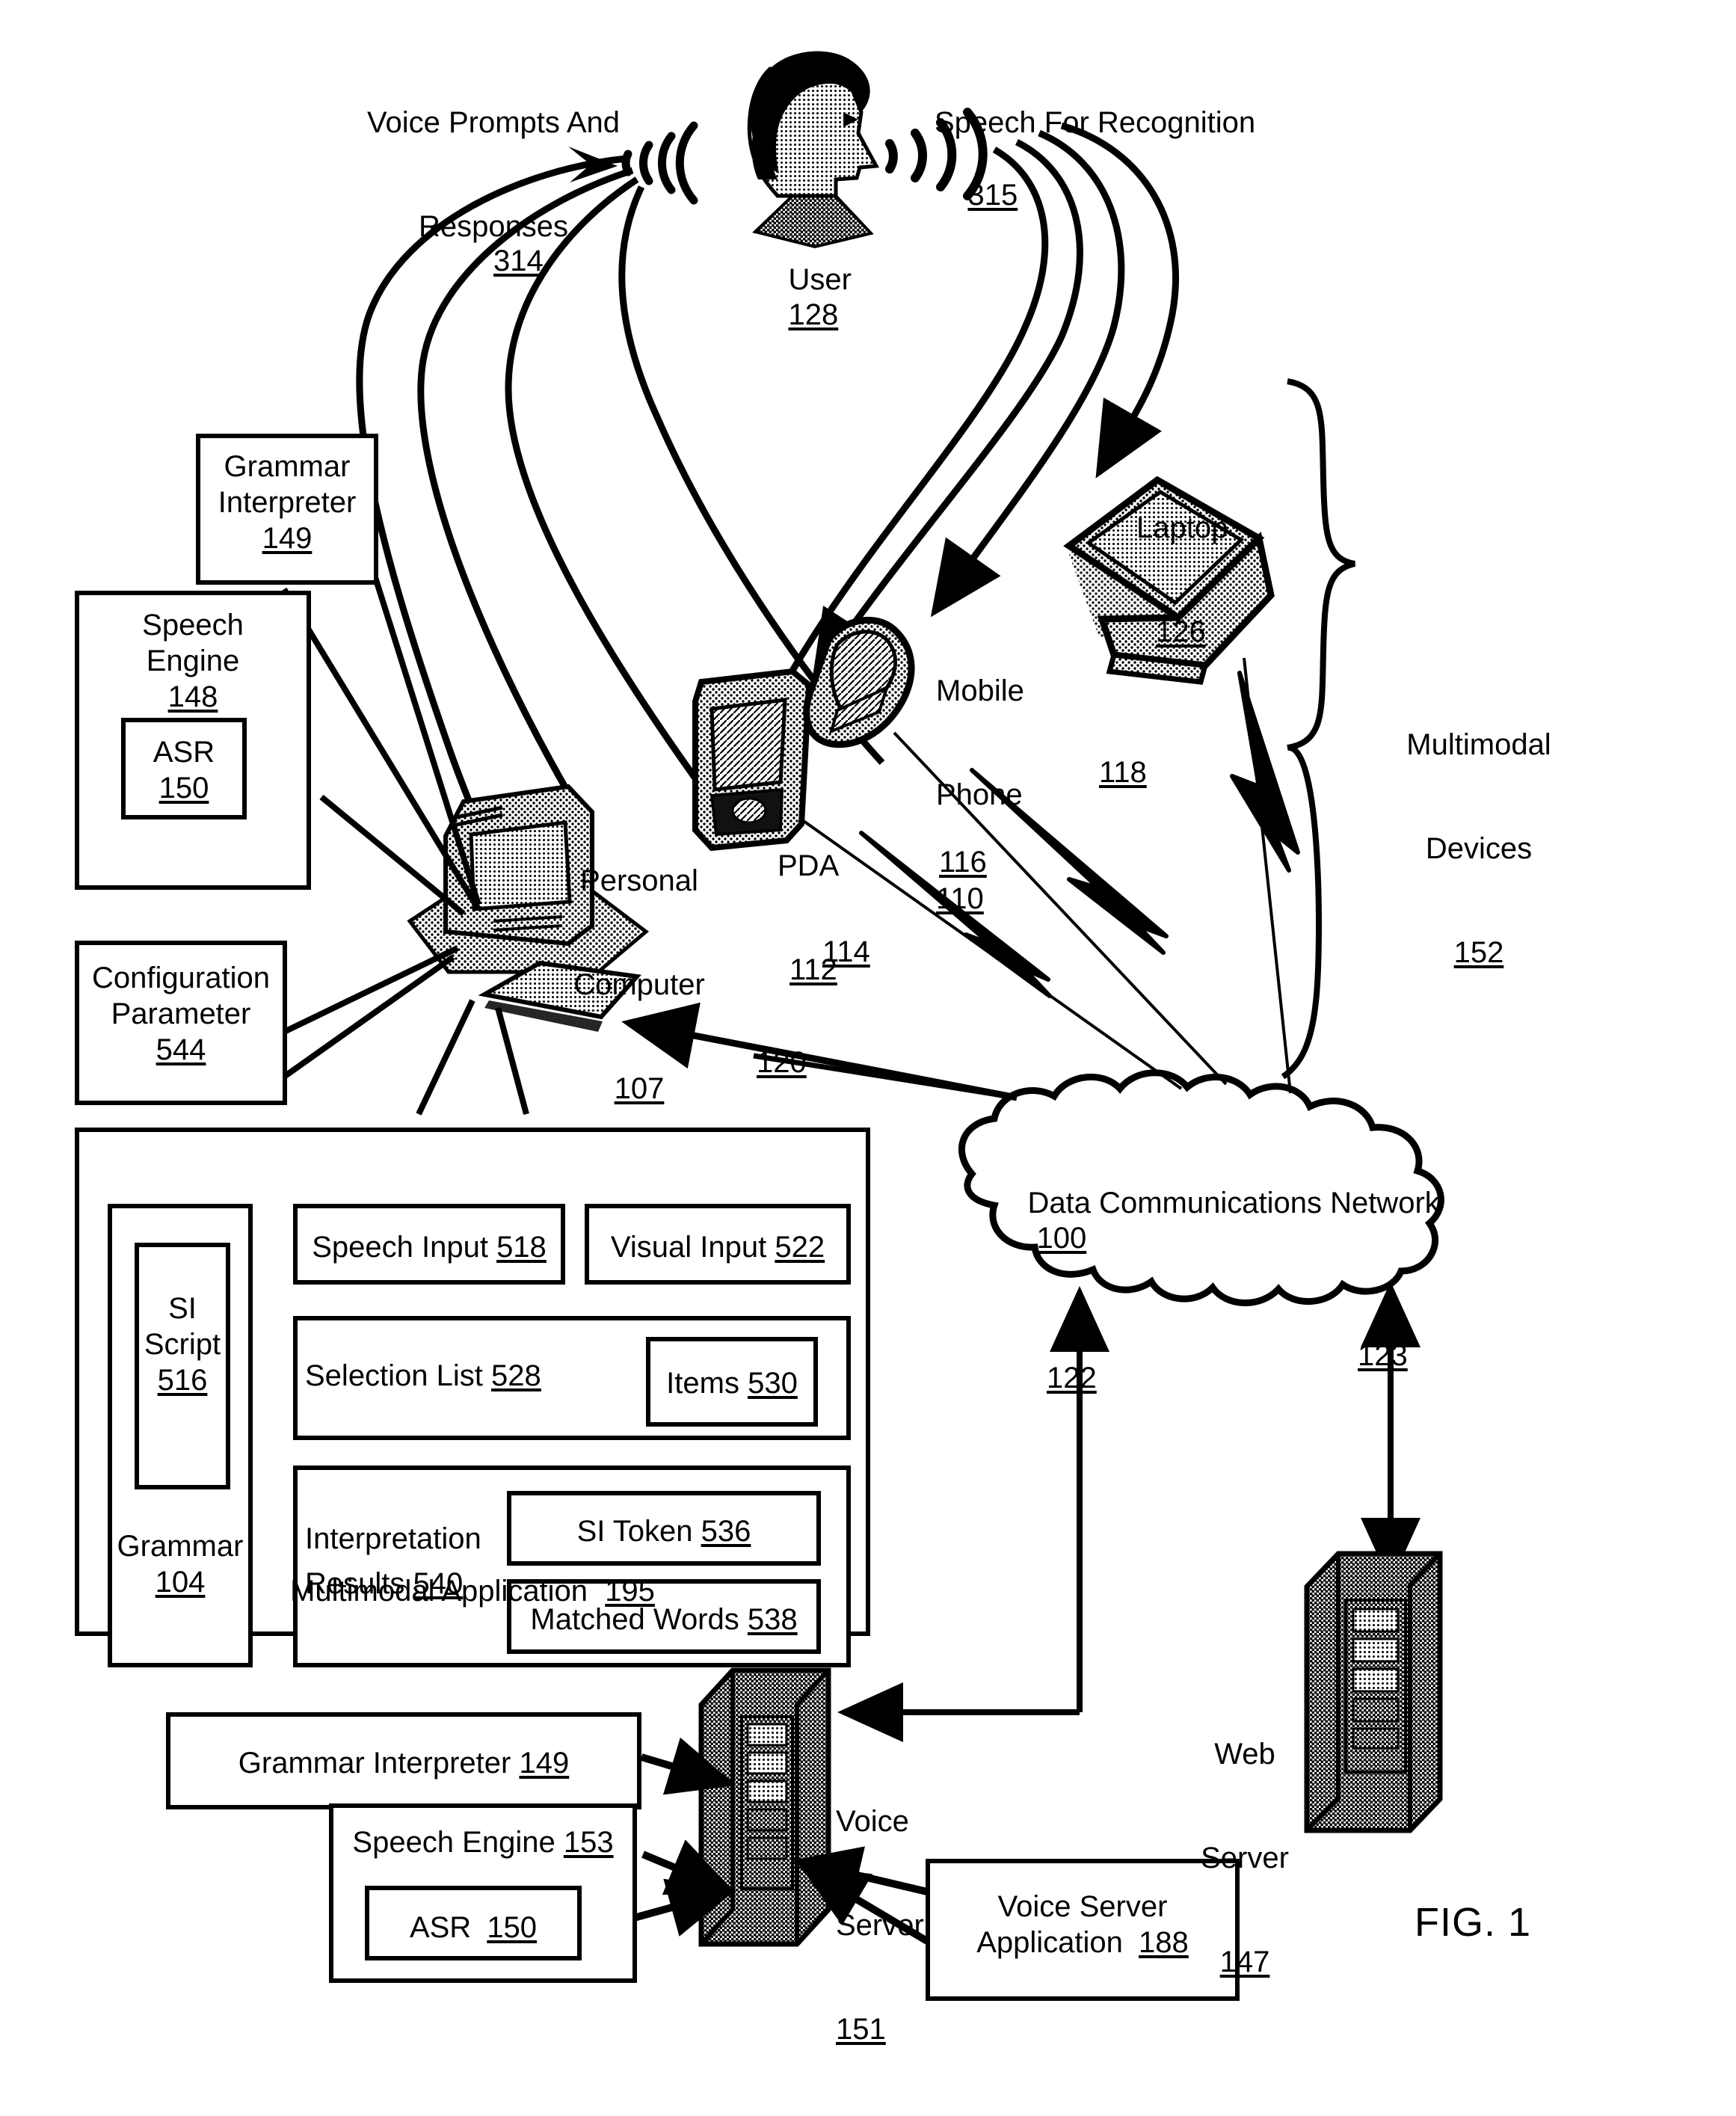 This screenshot has width=1736, height=2116. I want to click on si-token-box-text: SI Token 536, so click(663, 1531).